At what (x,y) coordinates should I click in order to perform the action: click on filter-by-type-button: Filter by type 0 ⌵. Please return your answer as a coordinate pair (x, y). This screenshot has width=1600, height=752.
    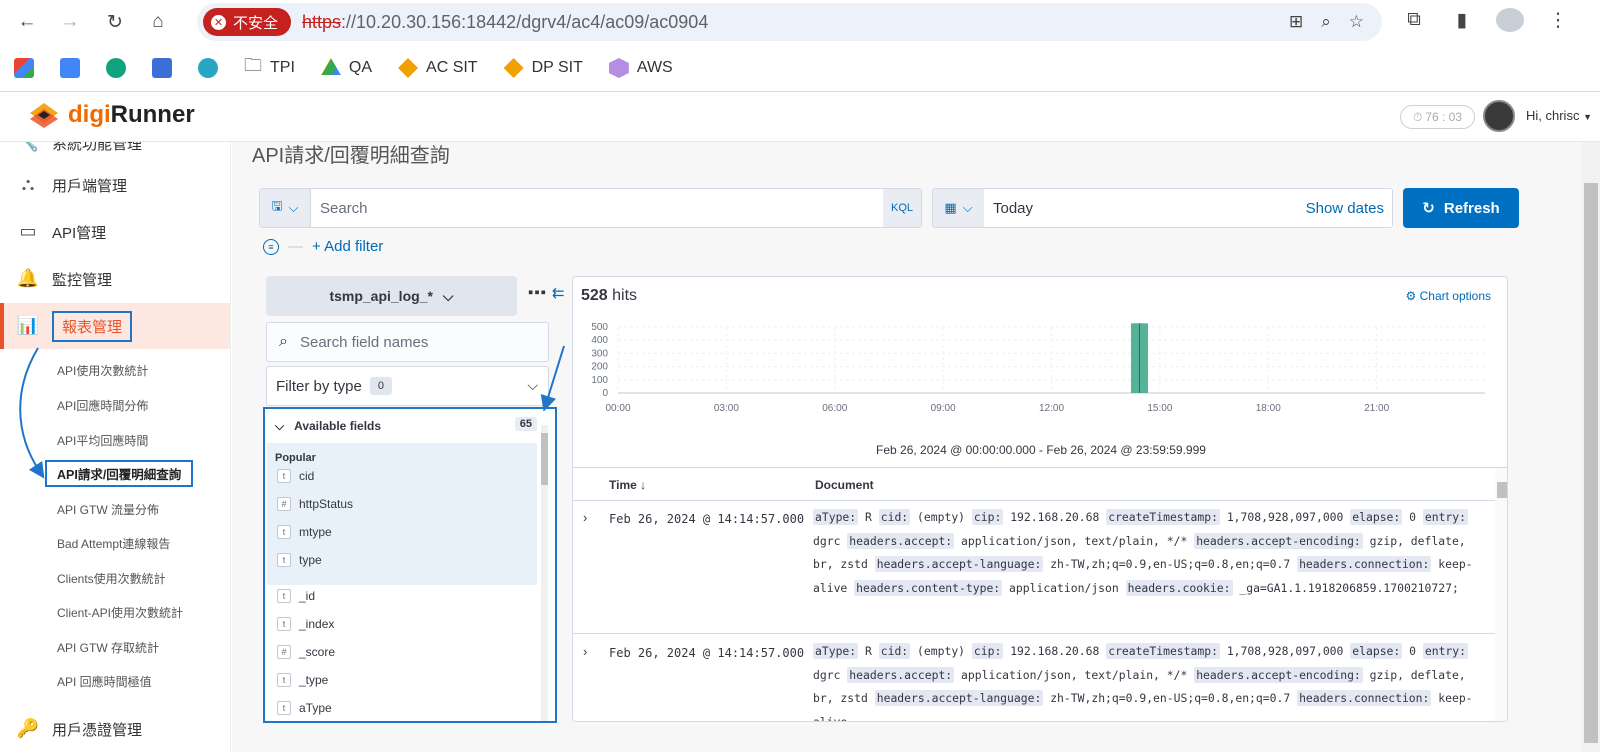
    Looking at the image, I should click on (407, 386).